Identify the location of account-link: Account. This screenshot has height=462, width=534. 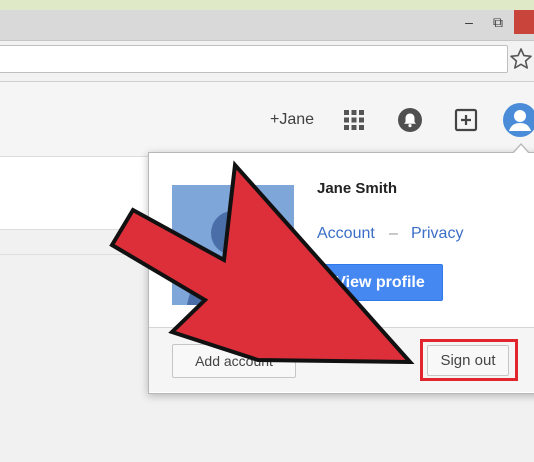
(346, 234).